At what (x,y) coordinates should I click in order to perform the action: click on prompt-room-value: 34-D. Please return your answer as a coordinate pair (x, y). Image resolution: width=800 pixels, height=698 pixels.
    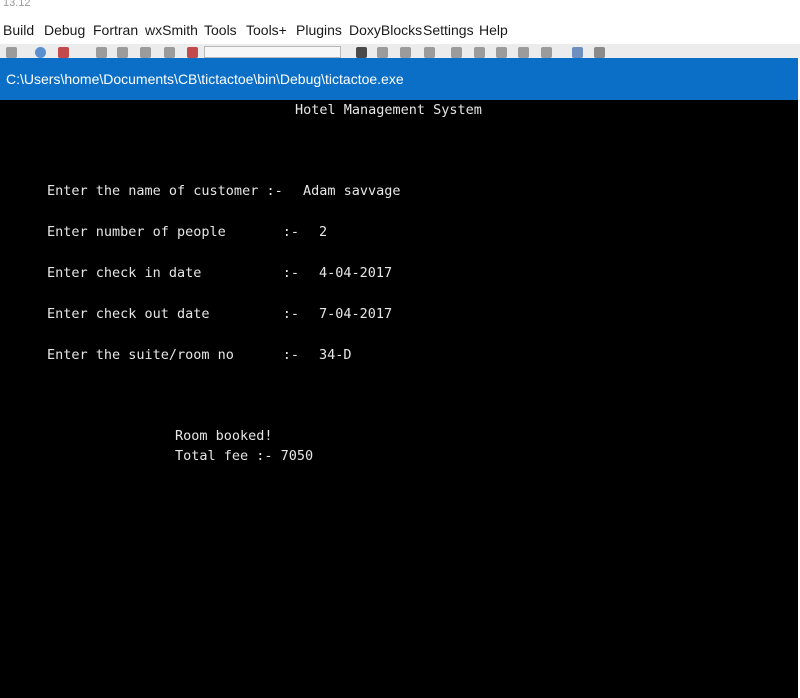
    Looking at the image, I should click on (335, 355).